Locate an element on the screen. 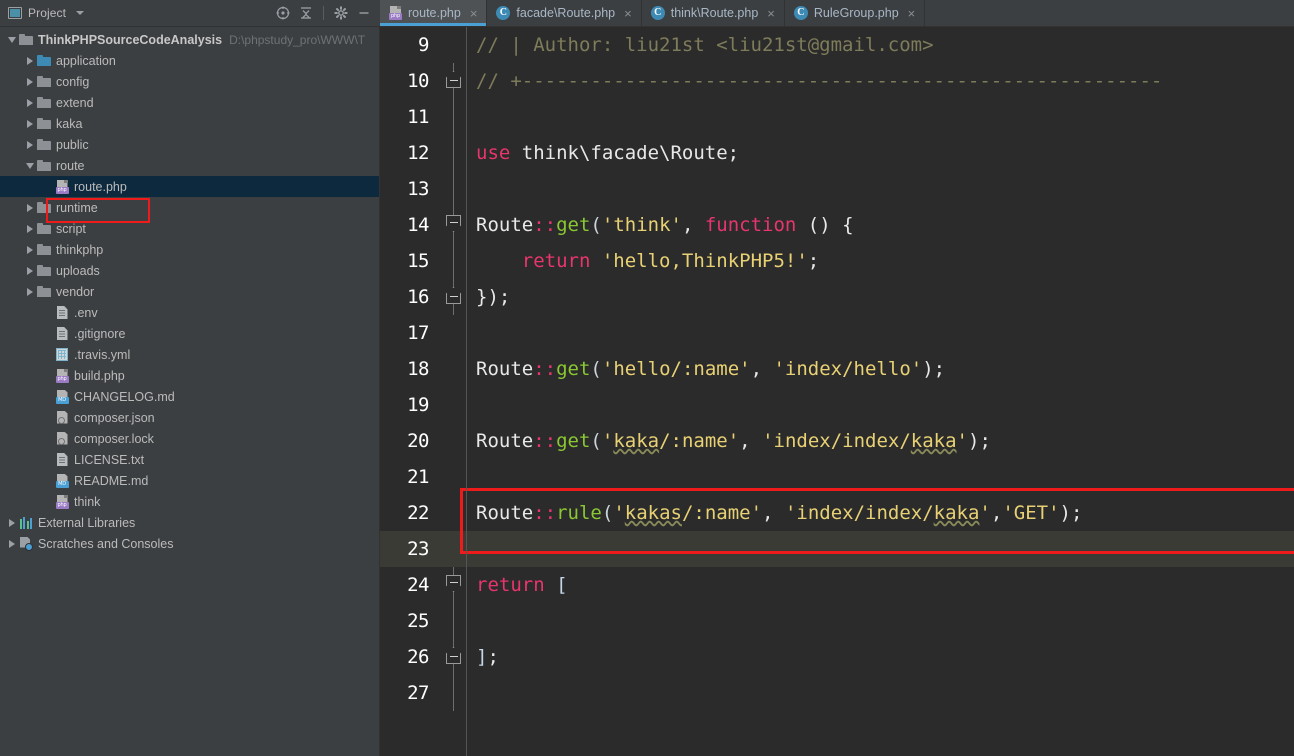 This screenshot has width=1294, height=756. editor-line: 15 return 'hello,ThinkPHP5!'; is located at coordinates (837, 261).